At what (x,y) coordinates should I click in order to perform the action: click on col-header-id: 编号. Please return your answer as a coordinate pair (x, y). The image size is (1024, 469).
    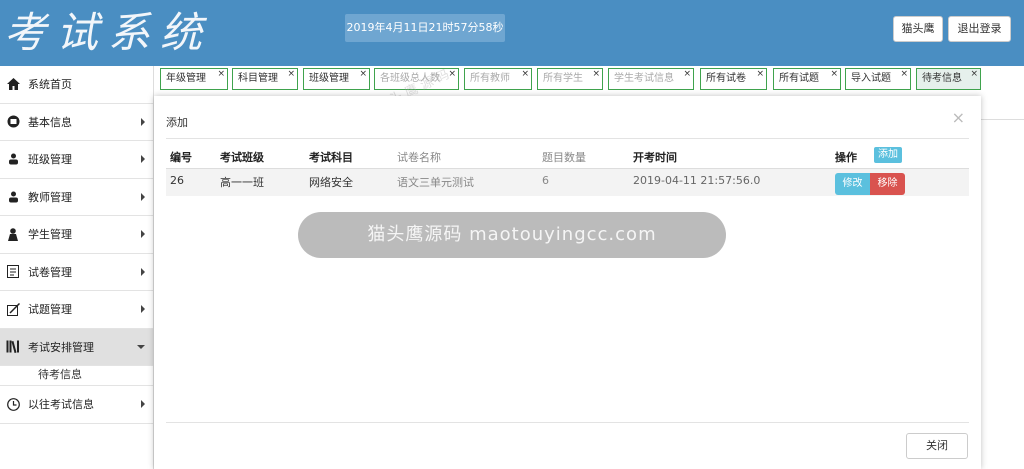
    Looking at the image, I should click on (181, 157).